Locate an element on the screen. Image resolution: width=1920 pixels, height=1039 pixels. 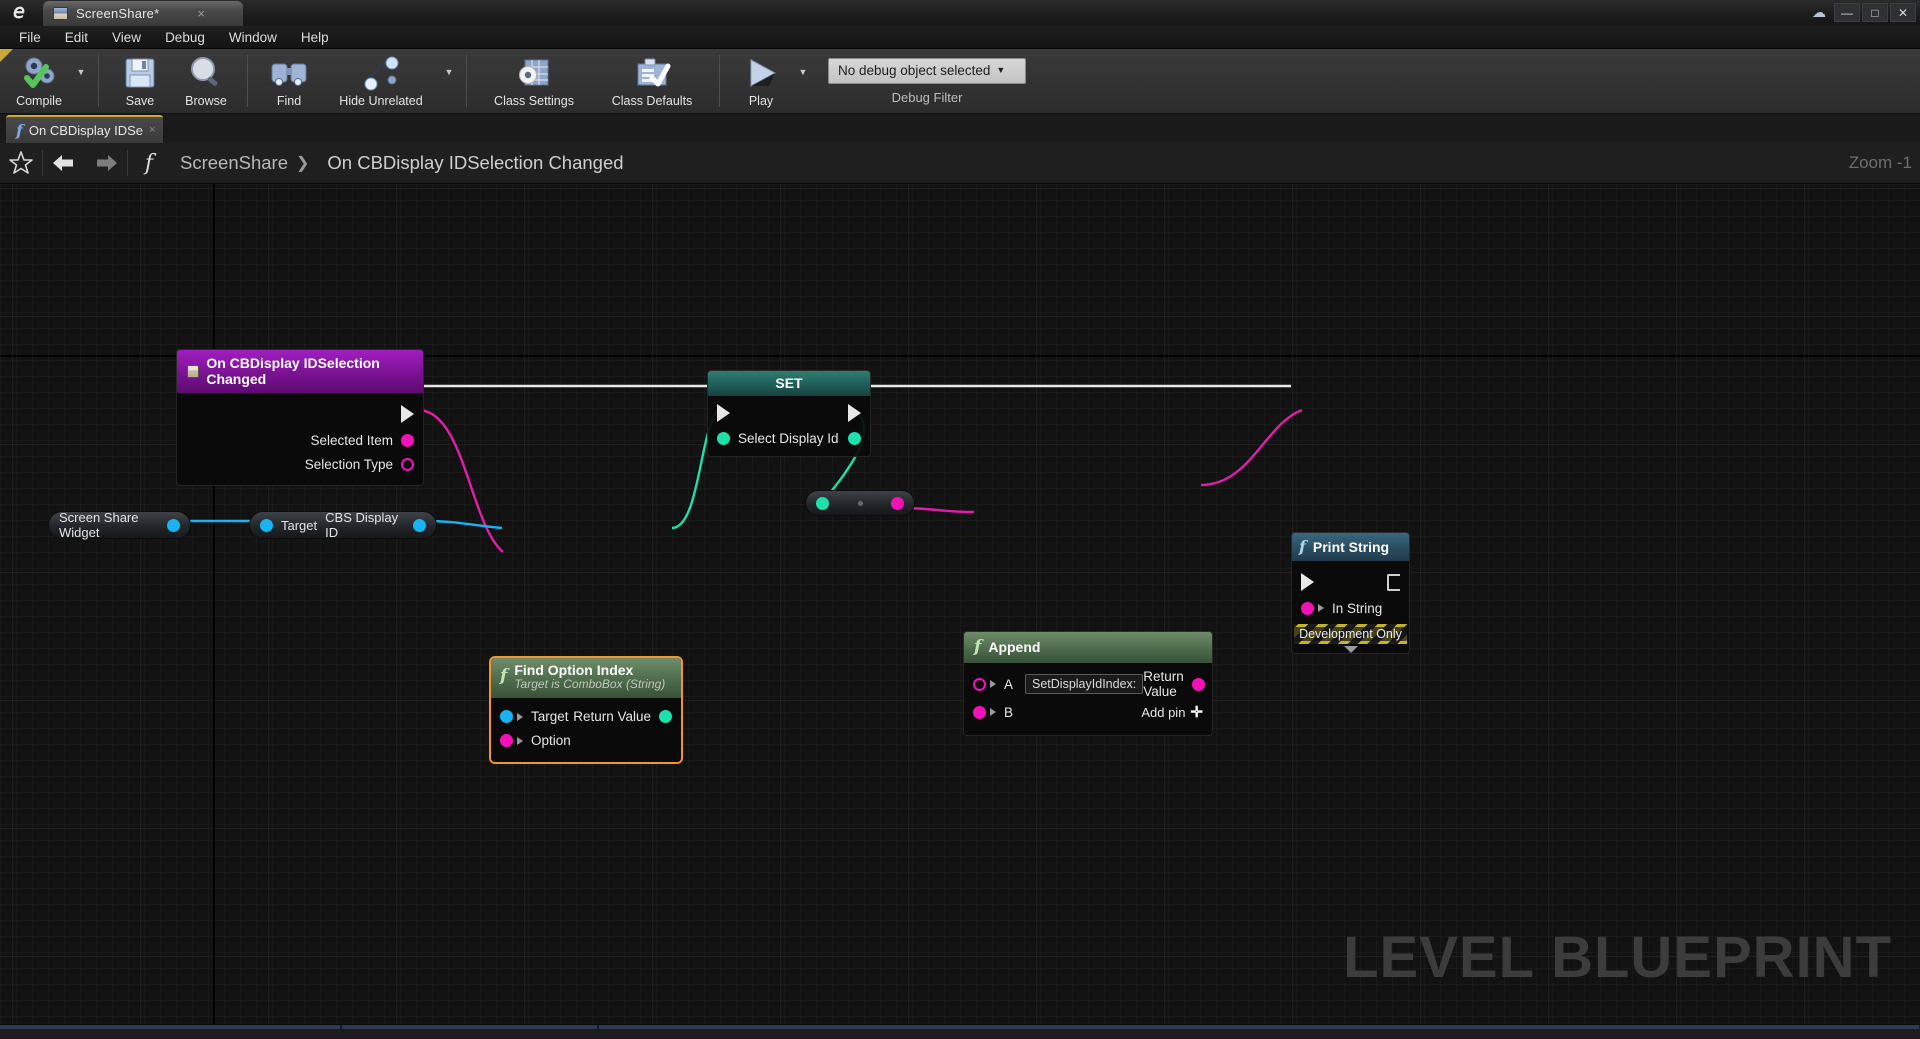
class-defaults-button: Class Defaults is located at coordinates (652, 81).